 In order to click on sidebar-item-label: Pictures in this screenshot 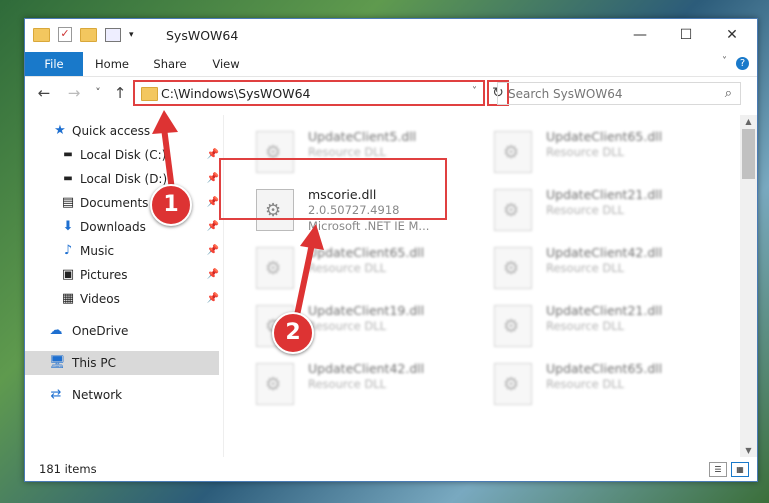, I will do `click(104, 275)`.